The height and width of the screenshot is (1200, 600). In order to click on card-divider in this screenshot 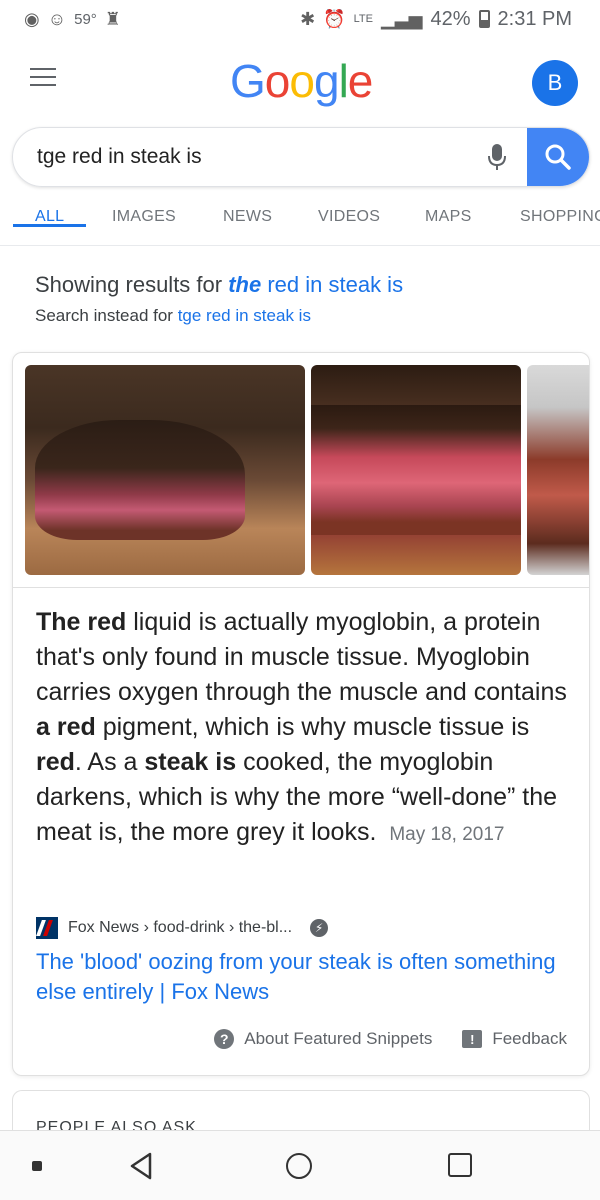, I will do `click(301, 587)`.